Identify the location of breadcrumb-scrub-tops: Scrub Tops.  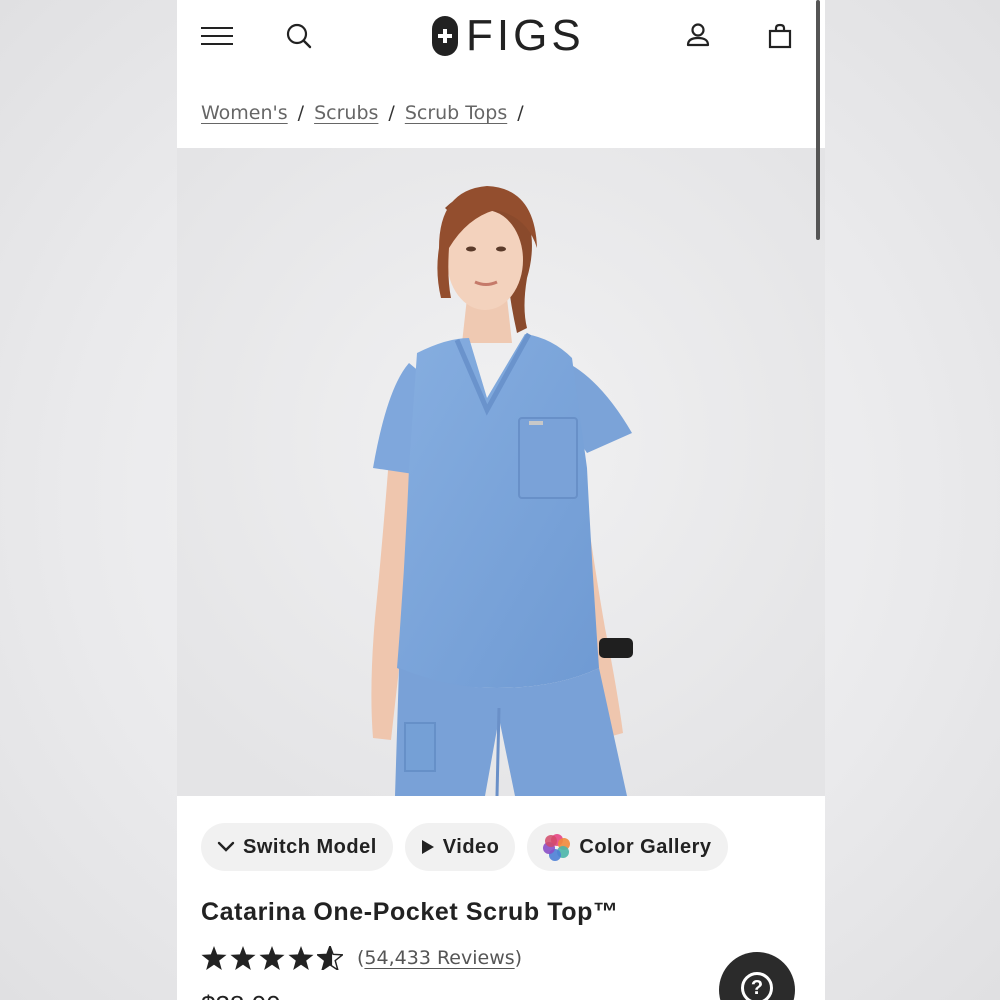
(456, 113).